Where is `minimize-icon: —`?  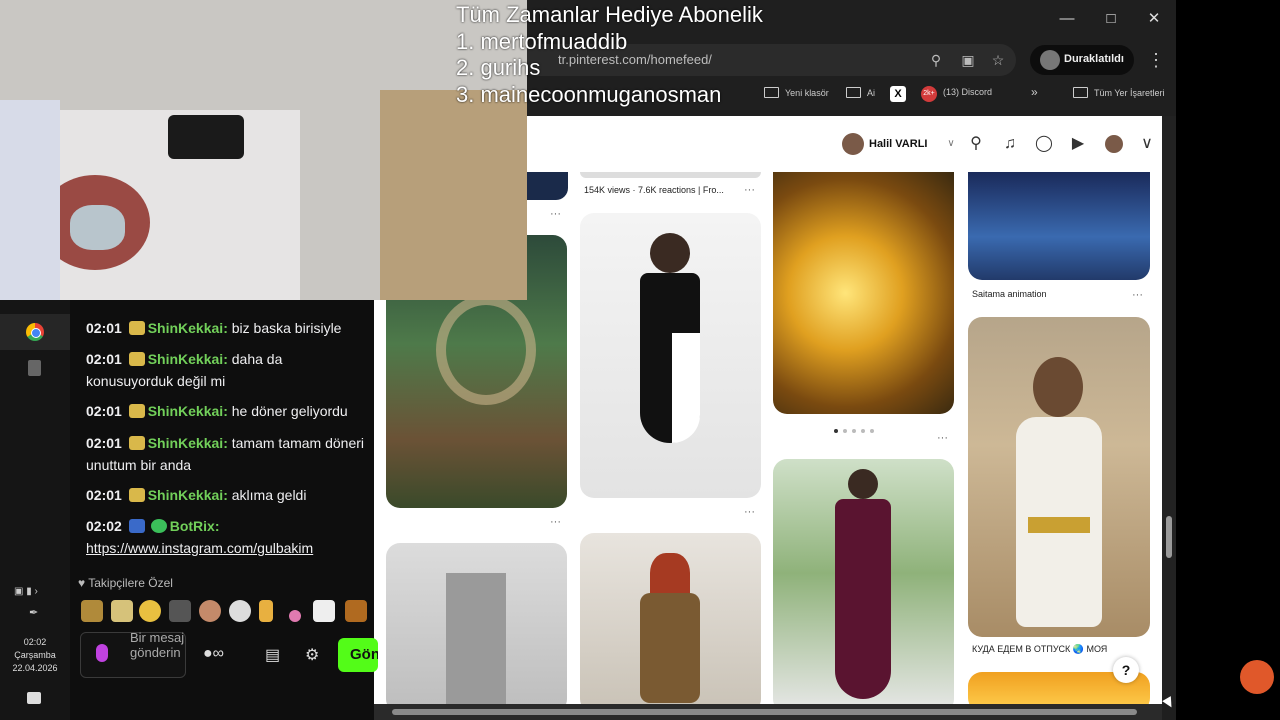
minimize-icon: — is located at coordinates (1067, 19).